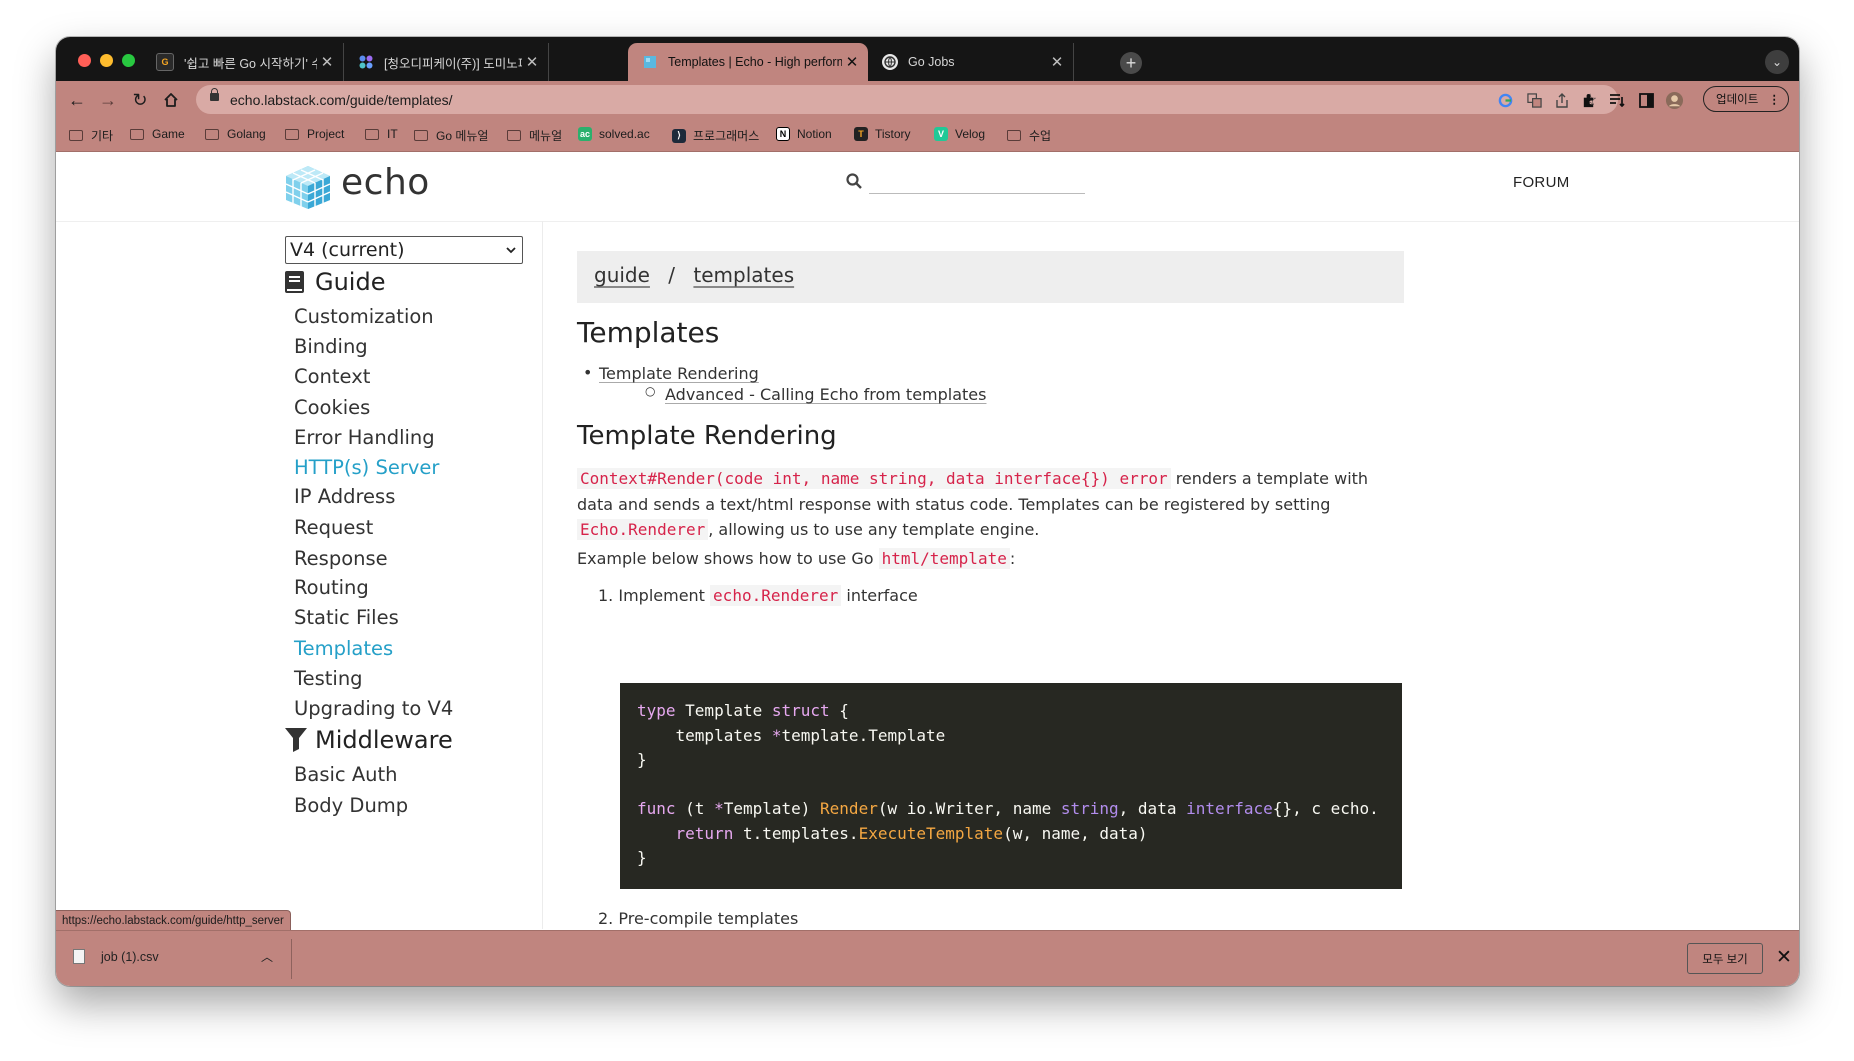  Describe the element at coordinates (707, 436) in the screenshot. I see `section-title: Template Rendering` at that location.